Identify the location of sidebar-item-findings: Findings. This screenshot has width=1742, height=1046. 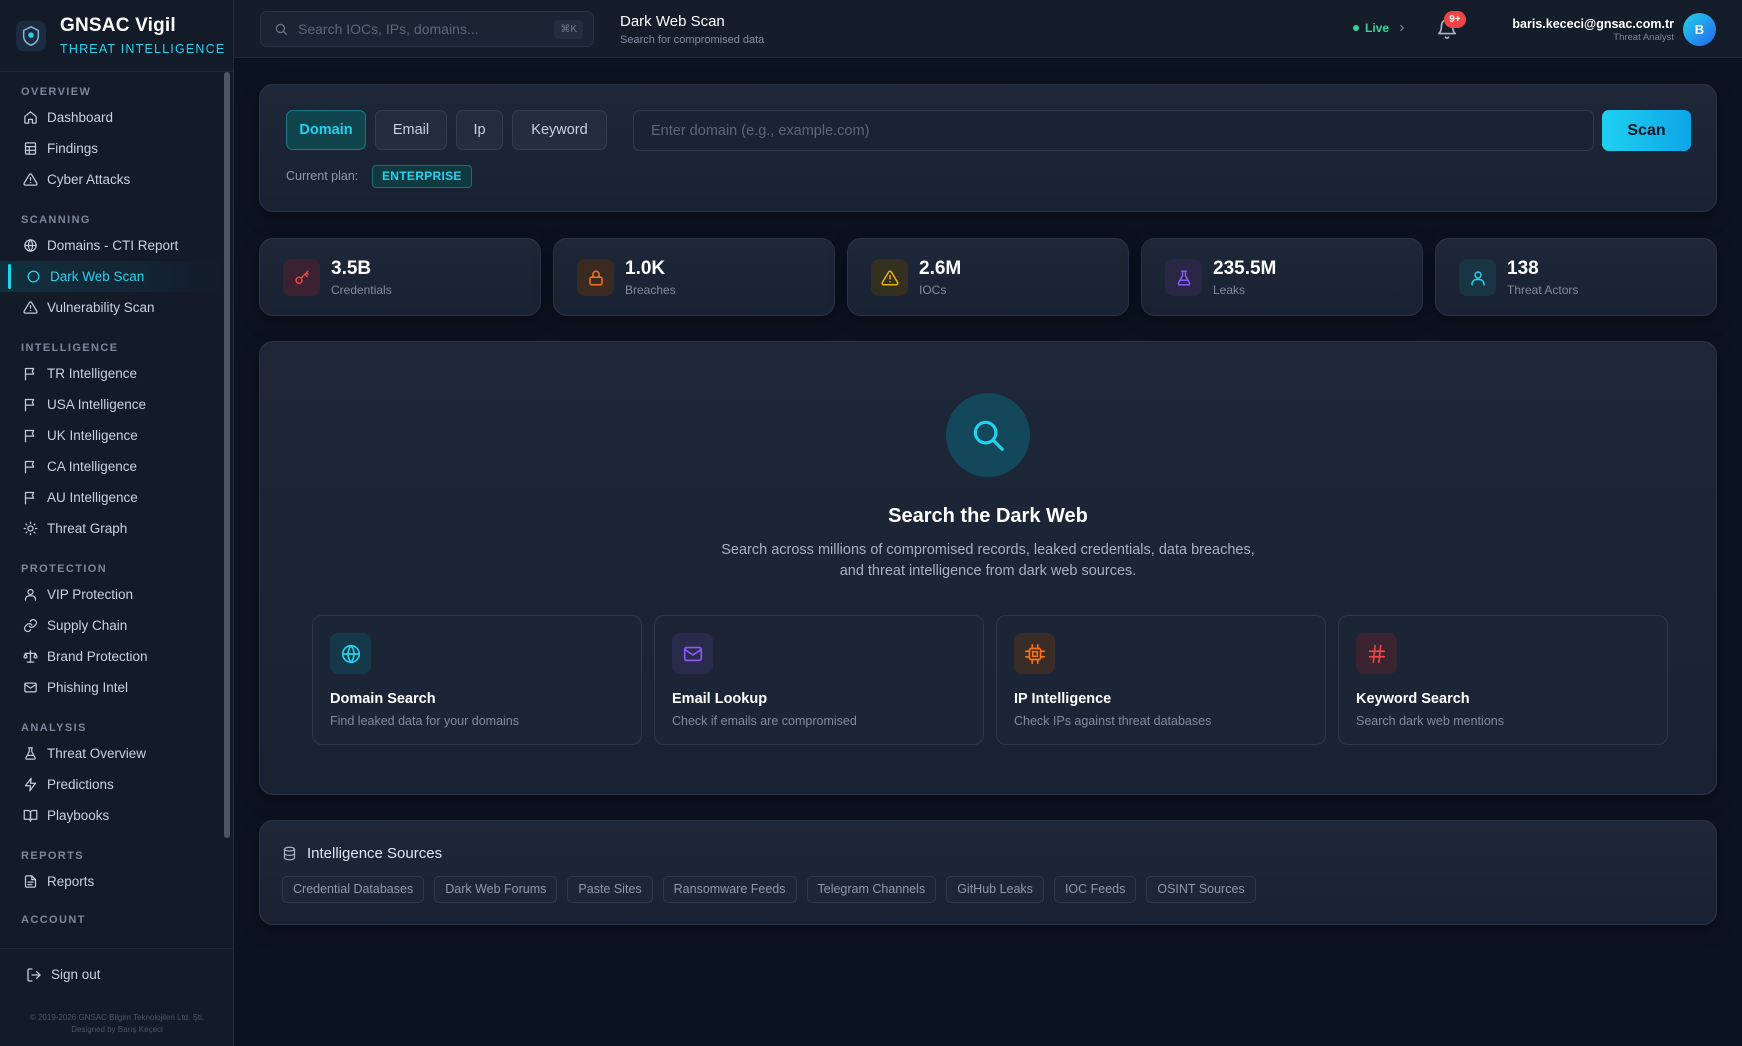
(111, 148).